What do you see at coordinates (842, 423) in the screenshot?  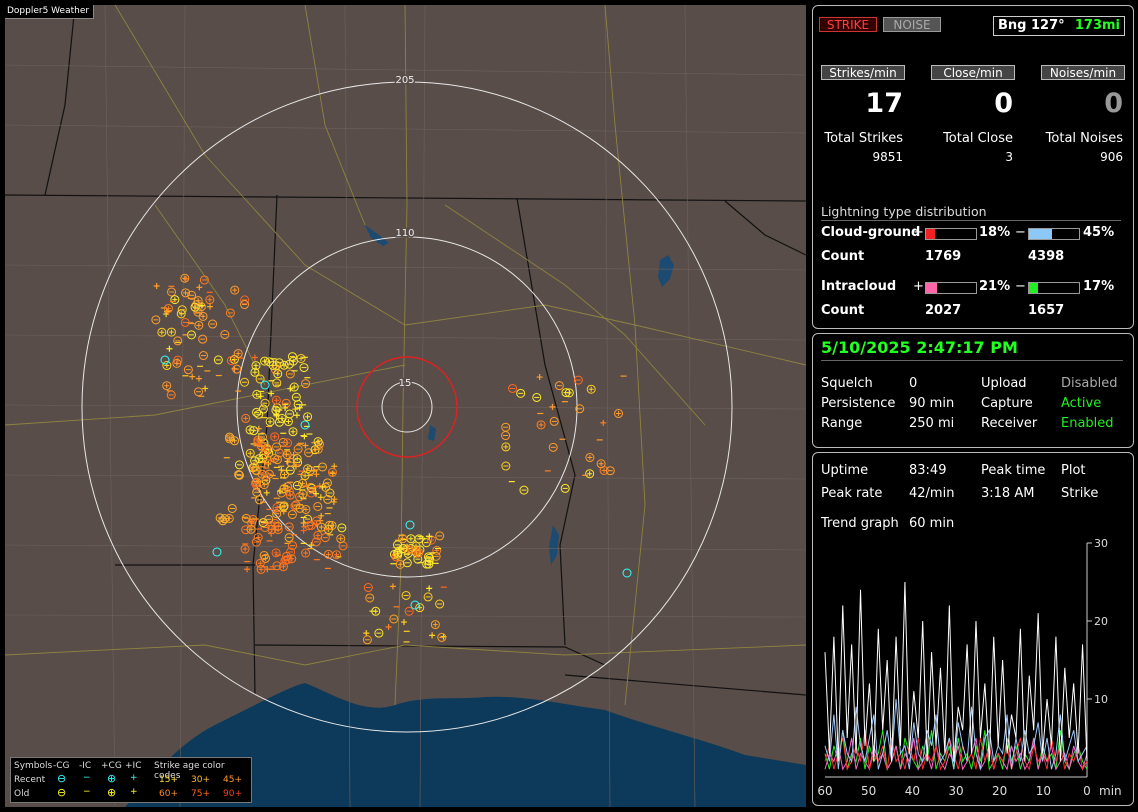 I see `range-label: Range` at bounding box center [842, 423].